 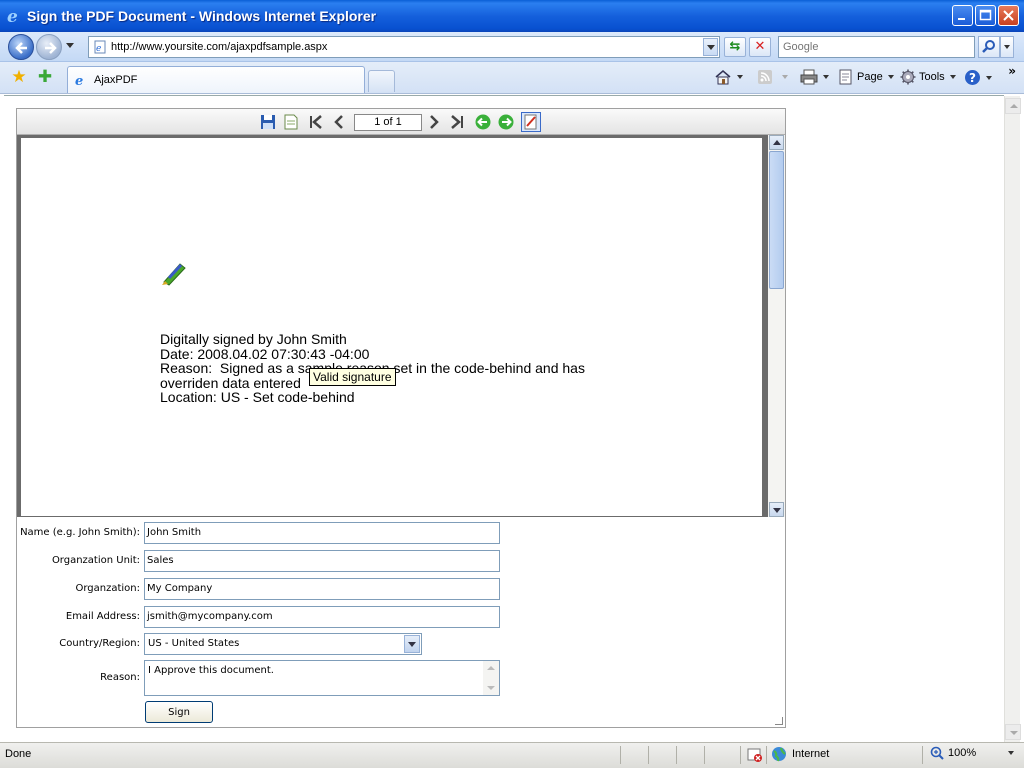 What do you see at coordinates (961, 19) in the screenshot?
I see `minimize-icon` at bounding box center [961, 19].